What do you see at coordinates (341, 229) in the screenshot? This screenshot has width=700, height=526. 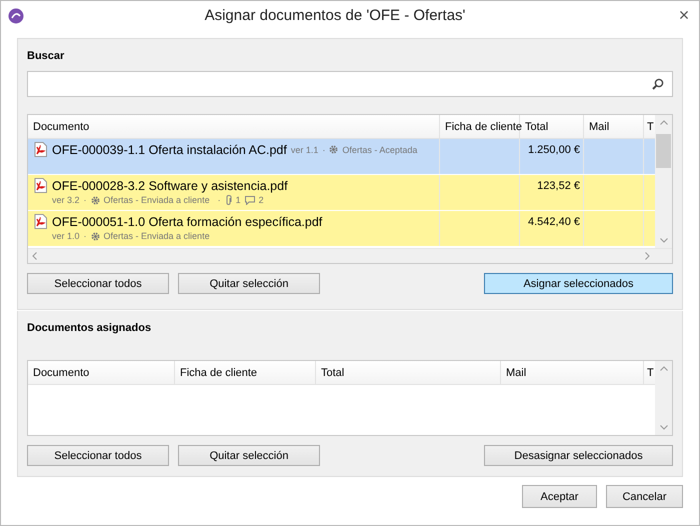 I see `document-row: OFE-000051-1.0 Oferta formación específica.pdf ver 1.0 · Ofertas - Enviada a cliente 4.542,40 €` at bounding box center [341, 229].